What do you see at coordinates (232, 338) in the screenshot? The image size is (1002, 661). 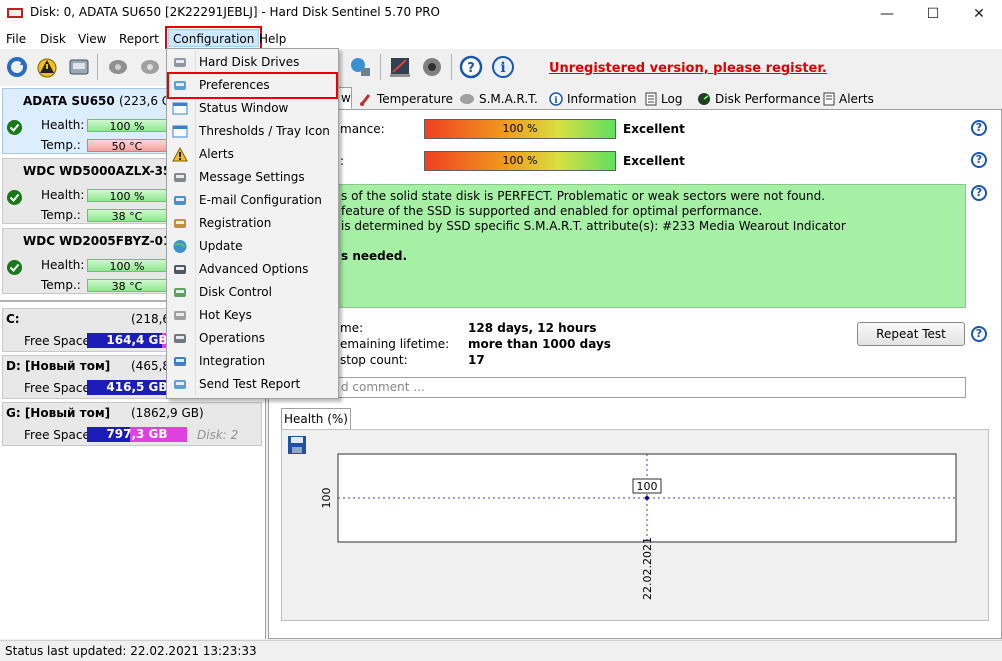 I see `menu-item-label: Operations` at bounding box center [232, 338].